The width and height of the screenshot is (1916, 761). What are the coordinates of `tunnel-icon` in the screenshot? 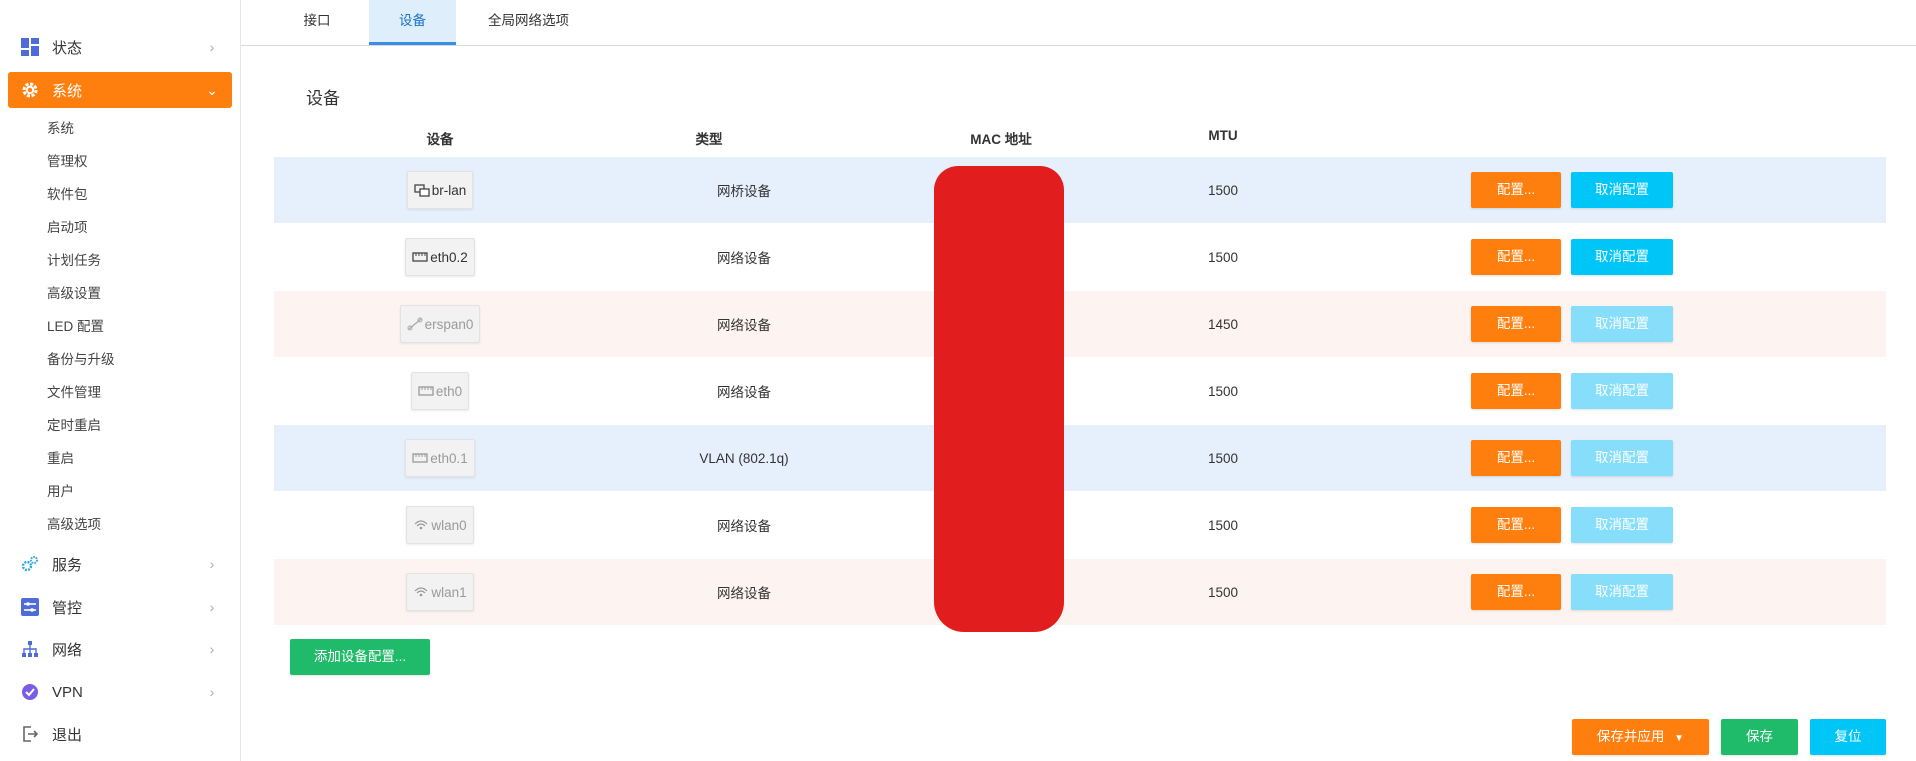 It's located at (415, 324).